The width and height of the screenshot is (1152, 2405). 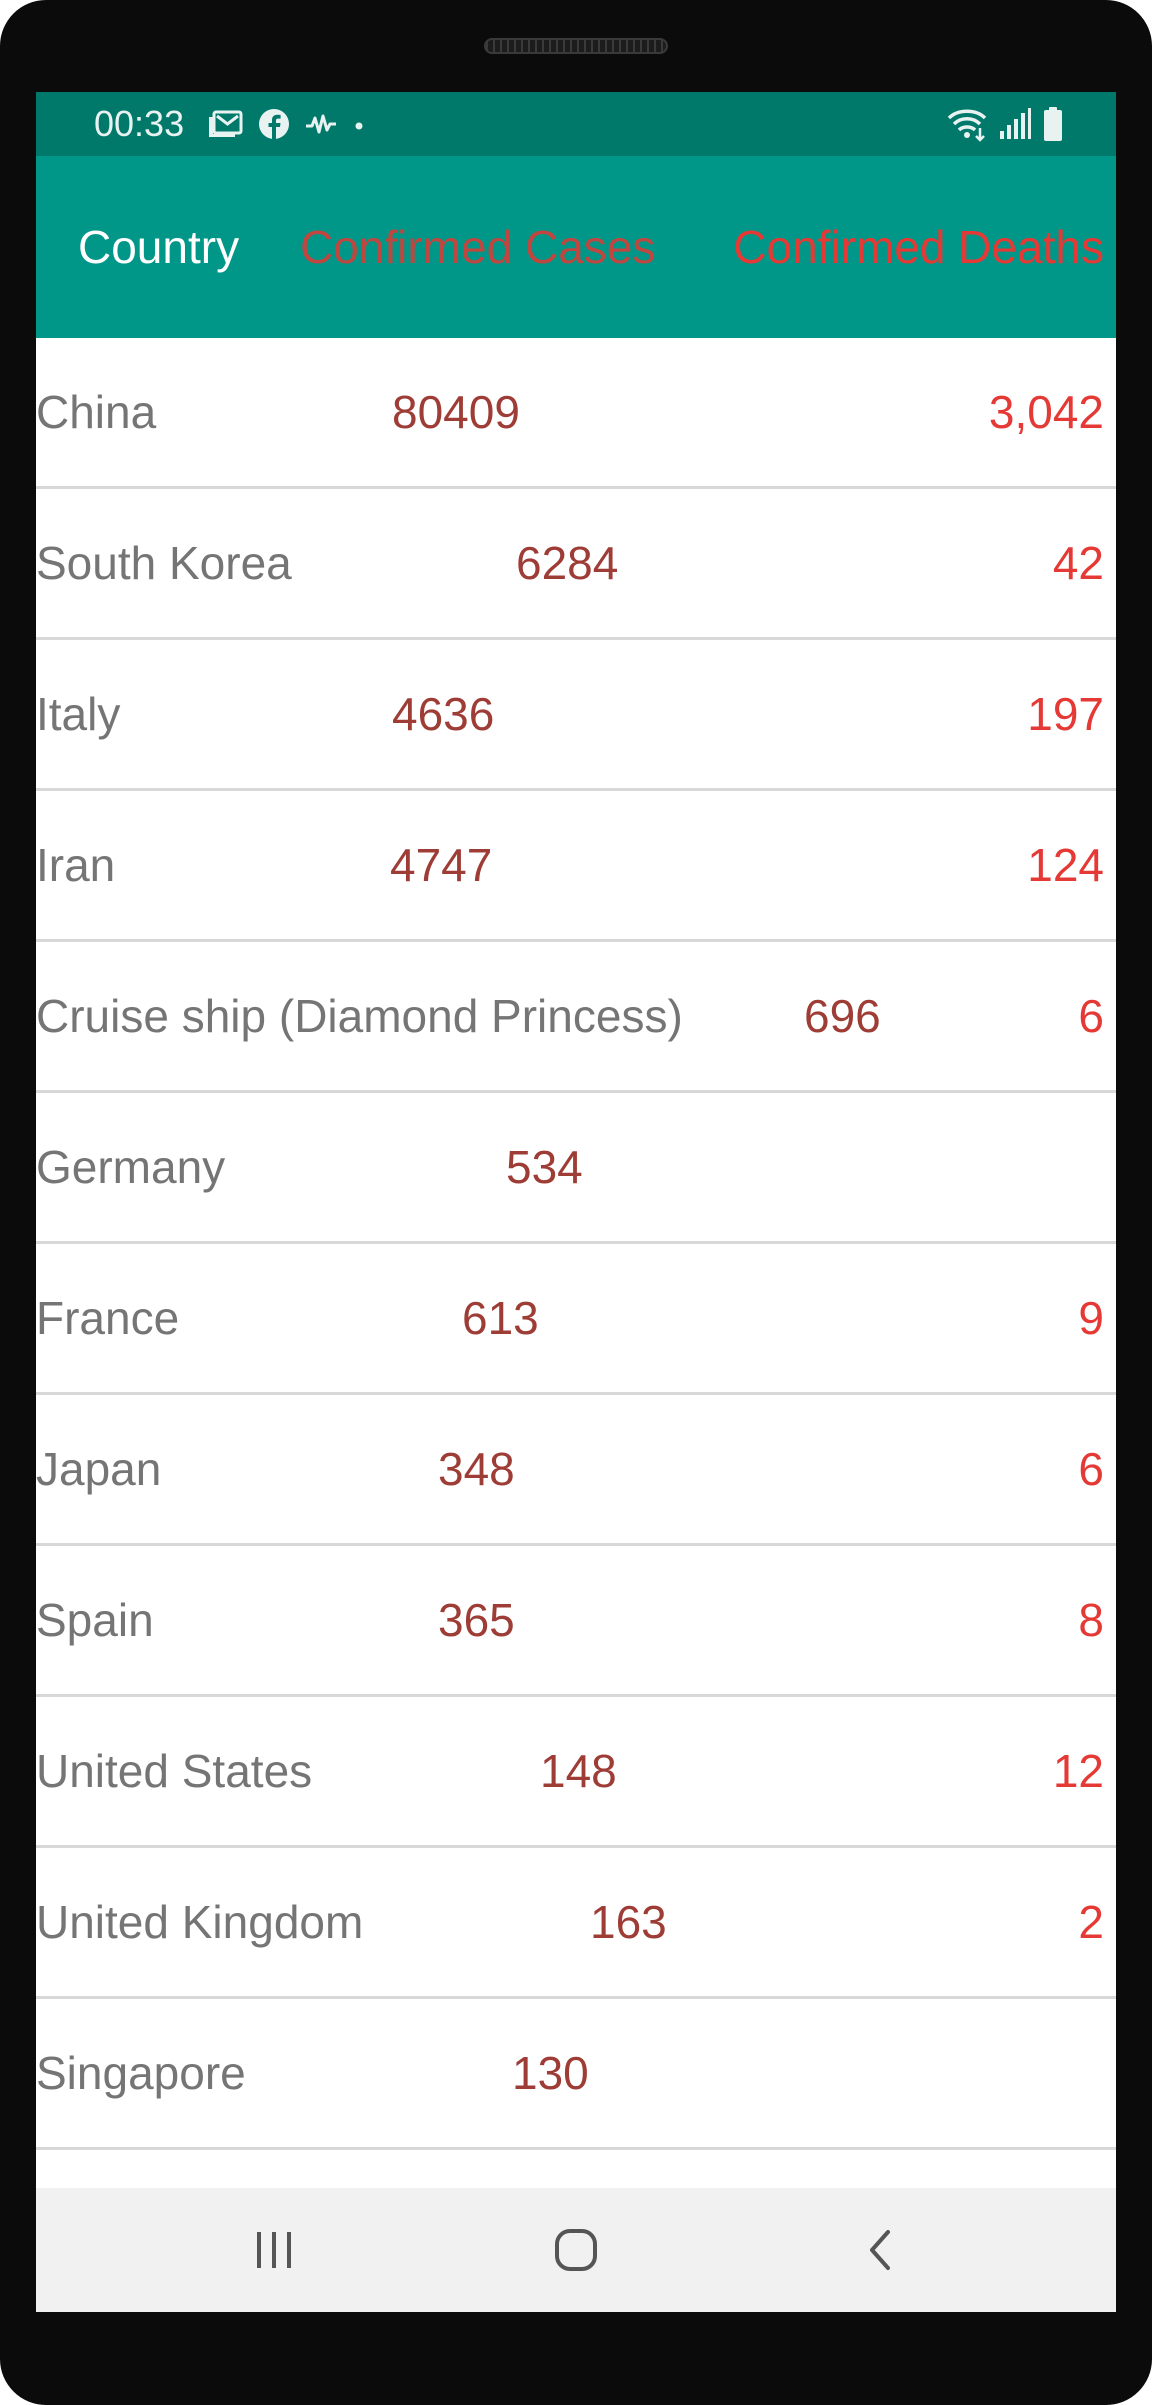 I want to click on country-name: Japan, so click(x=99, y=1469).